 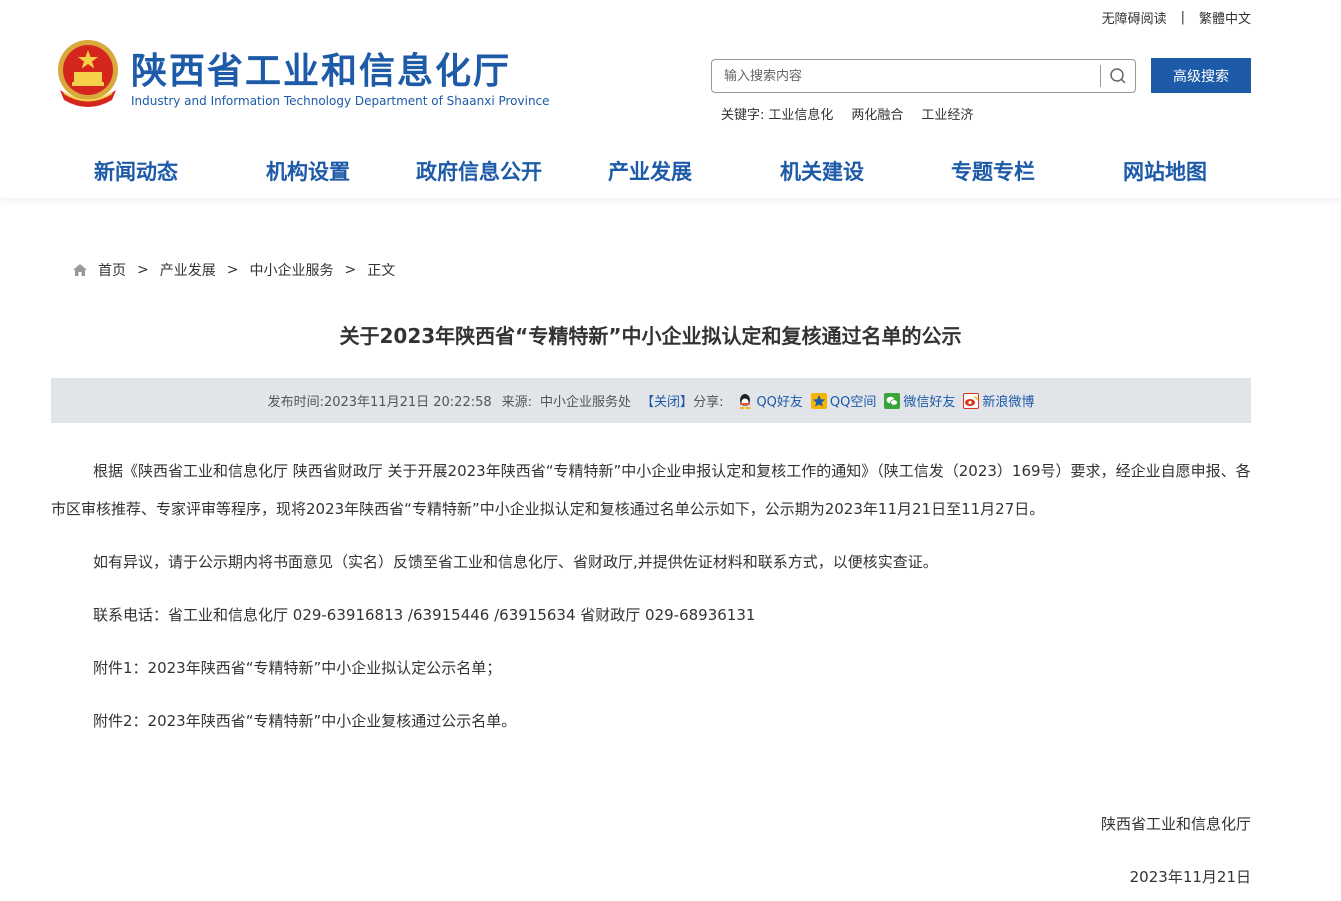 What do you see at coordinates (1008, 402) in the screenshot?
I see `share-weibo-label: 新浪微博` at bounding box center [1008, 402].